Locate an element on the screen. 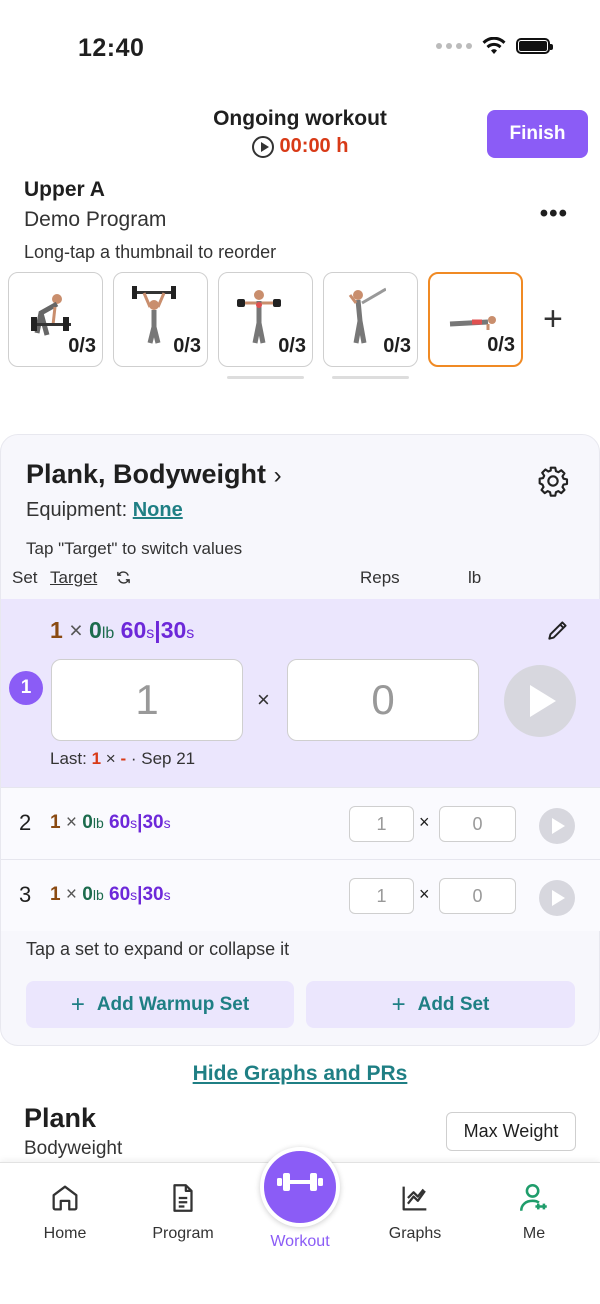  profile-icon is located at coordinates (533, 1197).